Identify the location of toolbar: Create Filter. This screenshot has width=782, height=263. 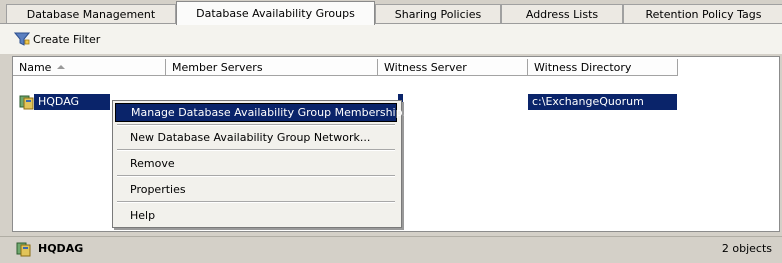
(391, 39).